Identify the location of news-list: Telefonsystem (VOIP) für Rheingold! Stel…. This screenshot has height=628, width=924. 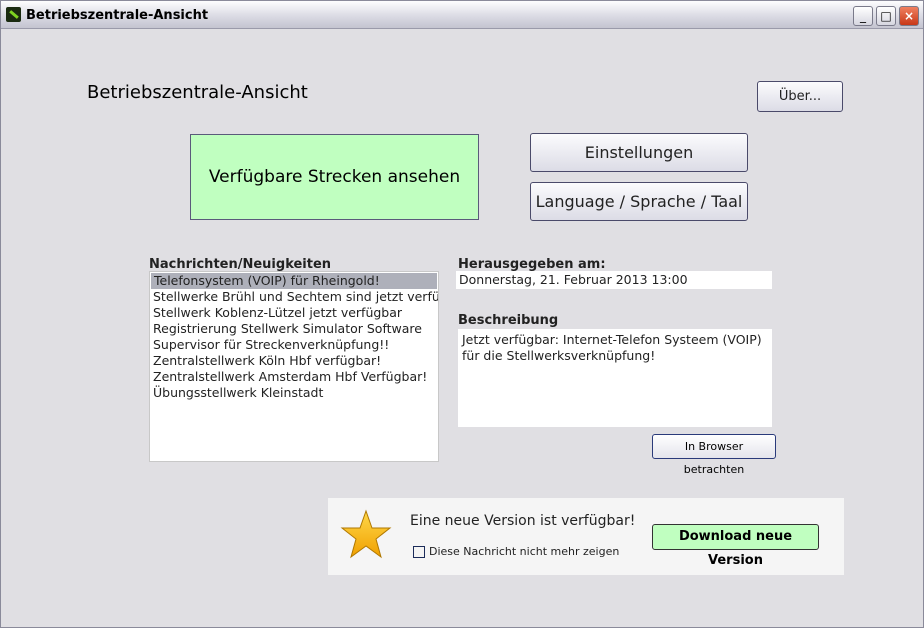
(294, 366).